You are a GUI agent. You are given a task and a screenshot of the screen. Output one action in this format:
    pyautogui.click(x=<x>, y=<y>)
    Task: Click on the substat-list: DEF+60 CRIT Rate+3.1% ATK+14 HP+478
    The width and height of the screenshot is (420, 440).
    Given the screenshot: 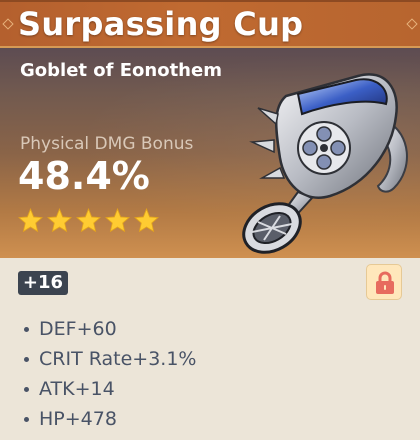 What is the action you would take?
    pyautogui.click(x=107, y=374)
    